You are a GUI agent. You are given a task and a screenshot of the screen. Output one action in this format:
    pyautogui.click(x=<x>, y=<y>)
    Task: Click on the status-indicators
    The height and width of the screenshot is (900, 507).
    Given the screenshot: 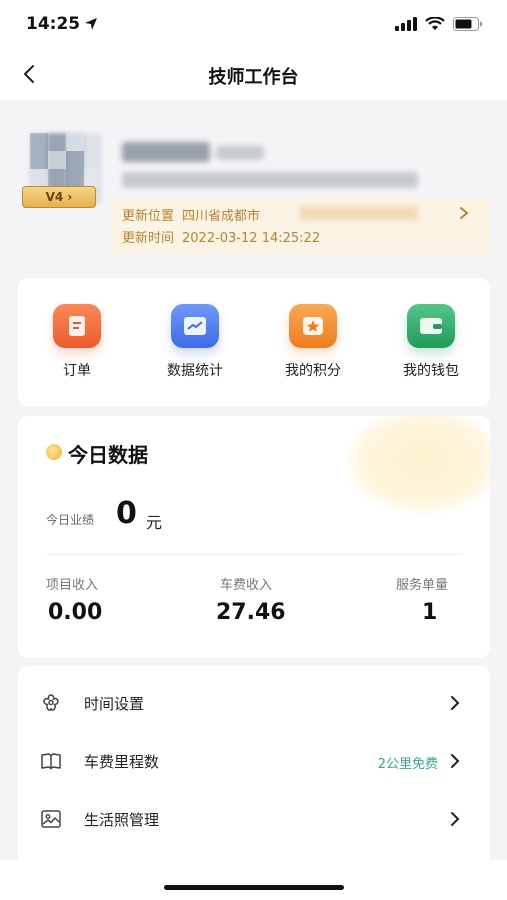 What is the action you would take?
    pyautogui.click(x=439, y=24)
    